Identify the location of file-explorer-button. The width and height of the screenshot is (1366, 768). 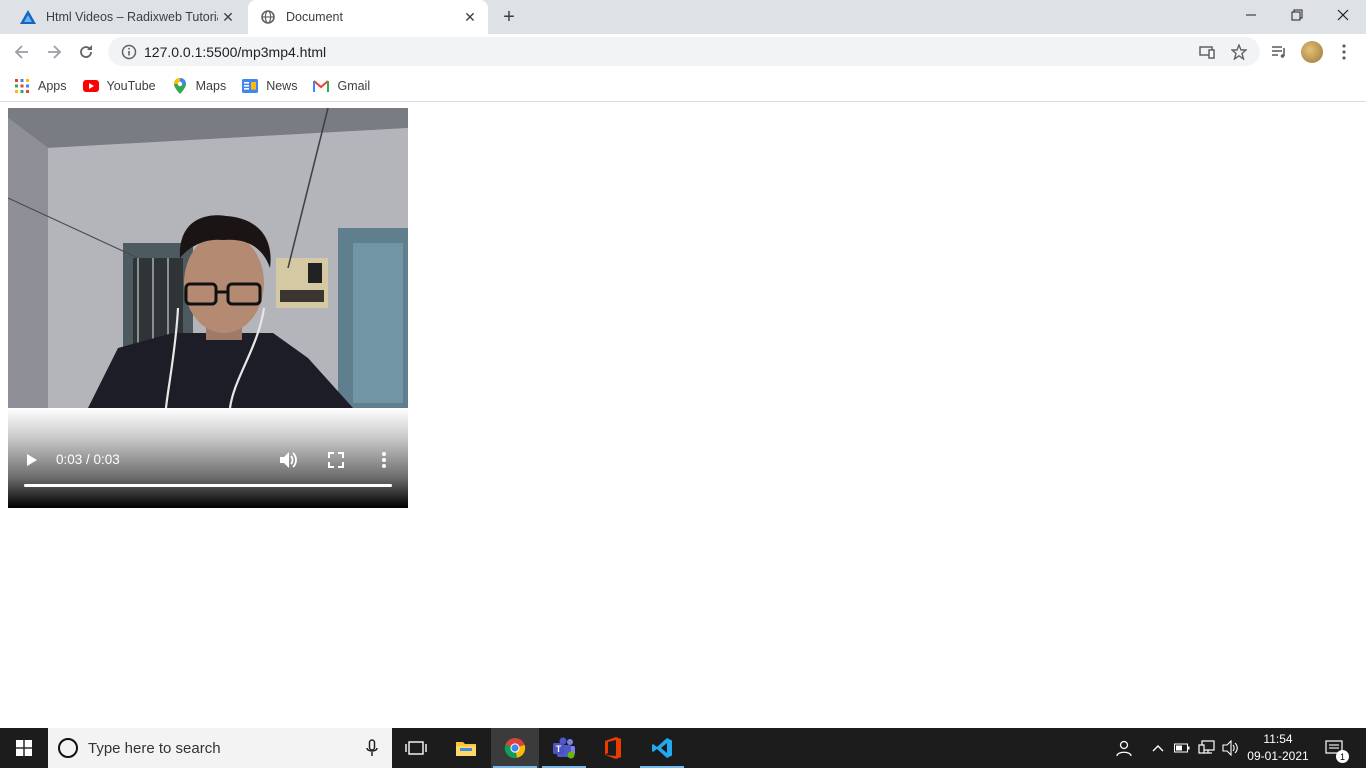
(466, 748).